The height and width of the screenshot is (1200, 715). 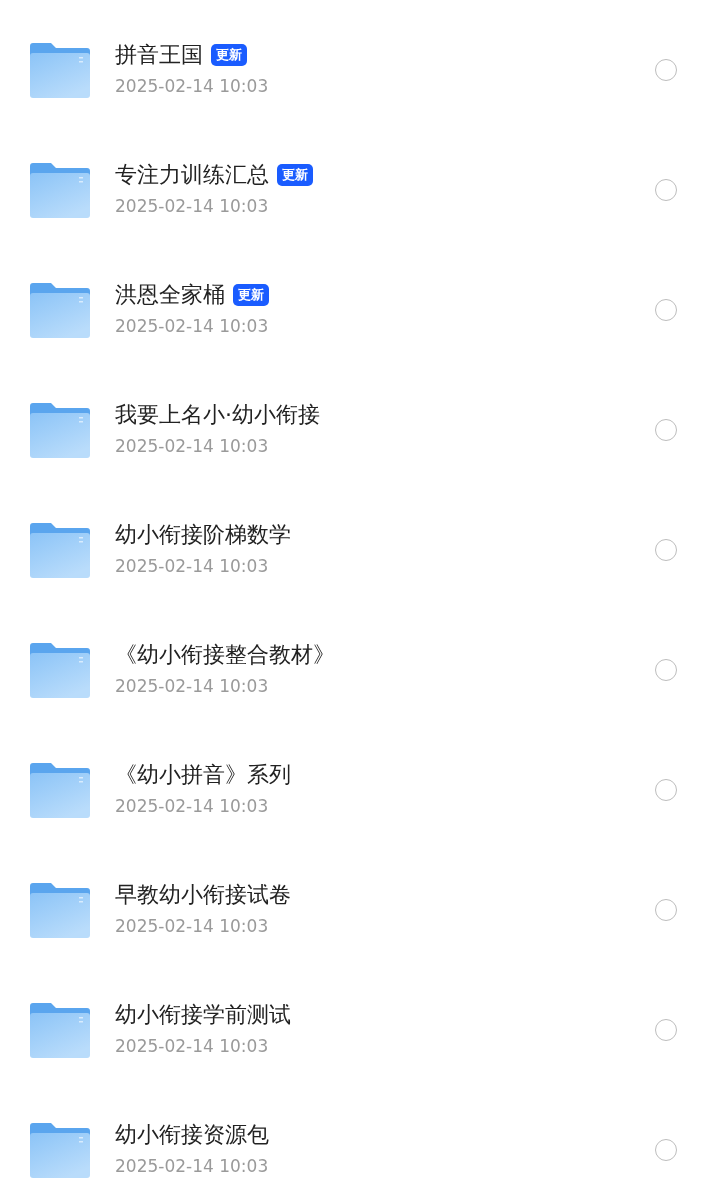 What do you see at coordinates (192, 175) in the screenshot?
I see `folder-name: 专注力训练汇总` at bounding box center [192, 175].